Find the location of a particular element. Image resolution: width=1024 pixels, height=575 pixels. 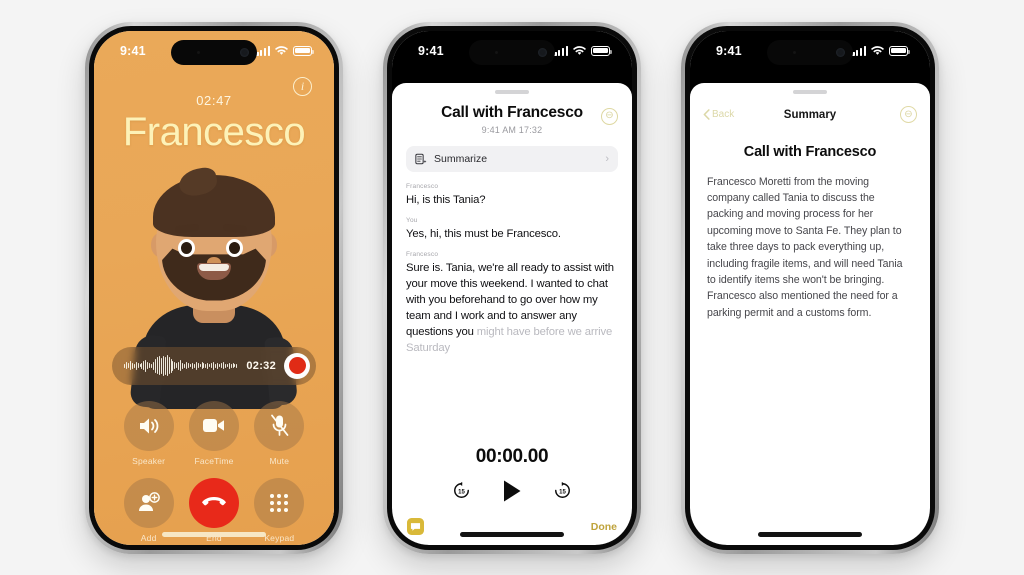

sheet-header: Call with Francesco 9:41 AM 17:32 ⊖ is located at coordinates (512, 114).